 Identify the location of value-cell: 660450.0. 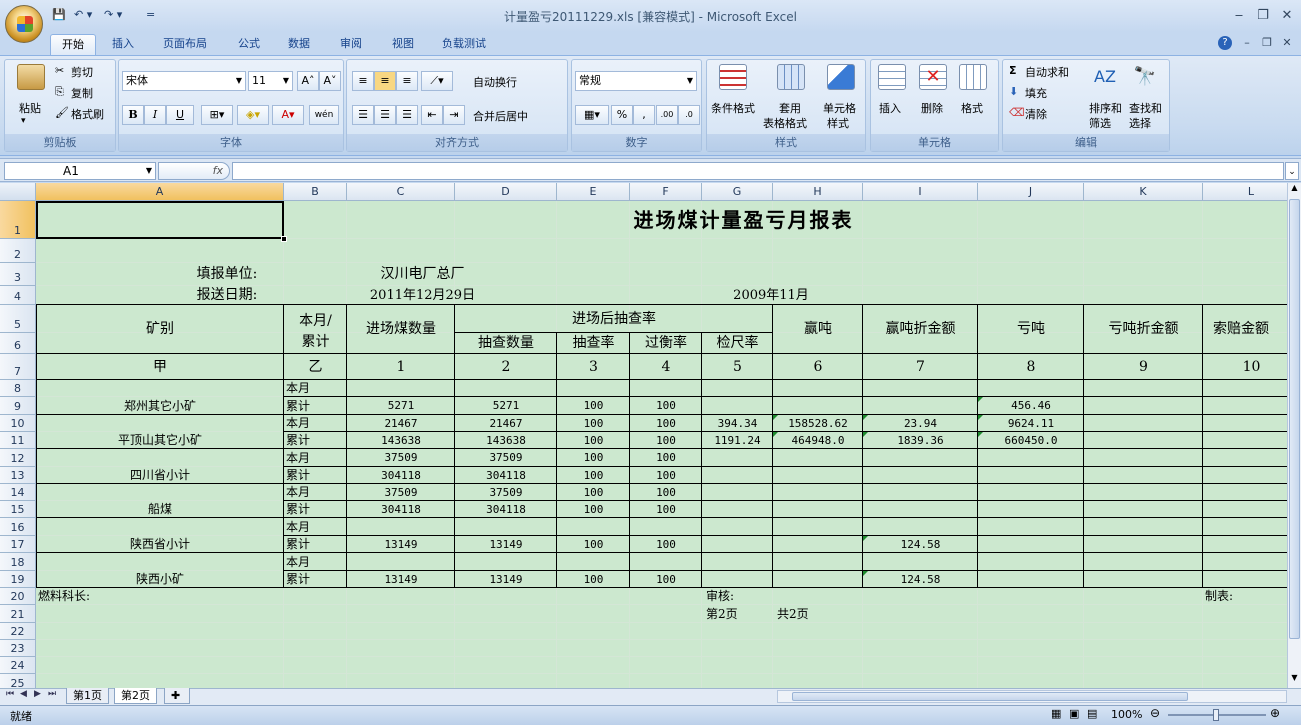
(1031, 440).